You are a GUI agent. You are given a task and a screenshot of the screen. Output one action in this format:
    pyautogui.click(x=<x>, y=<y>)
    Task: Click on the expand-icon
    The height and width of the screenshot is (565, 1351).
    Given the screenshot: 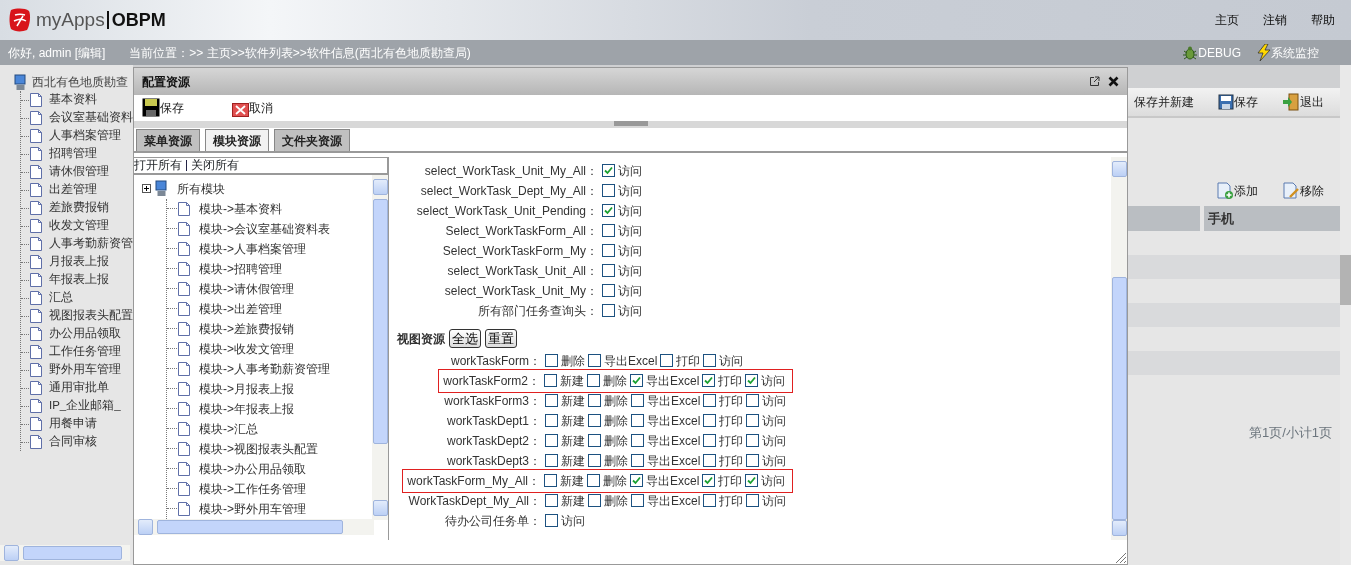 What is the action you would take?
    pyautogui.click(x=146, y=189)
    